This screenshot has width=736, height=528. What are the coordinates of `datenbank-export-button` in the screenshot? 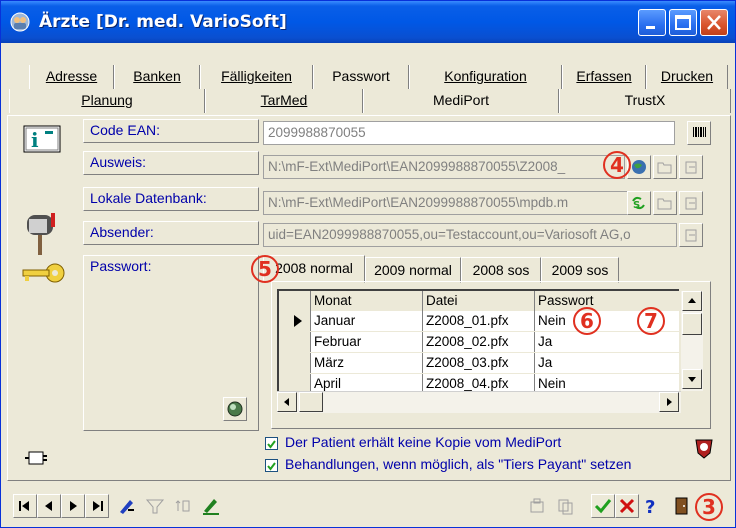 It's located at (691, 203).